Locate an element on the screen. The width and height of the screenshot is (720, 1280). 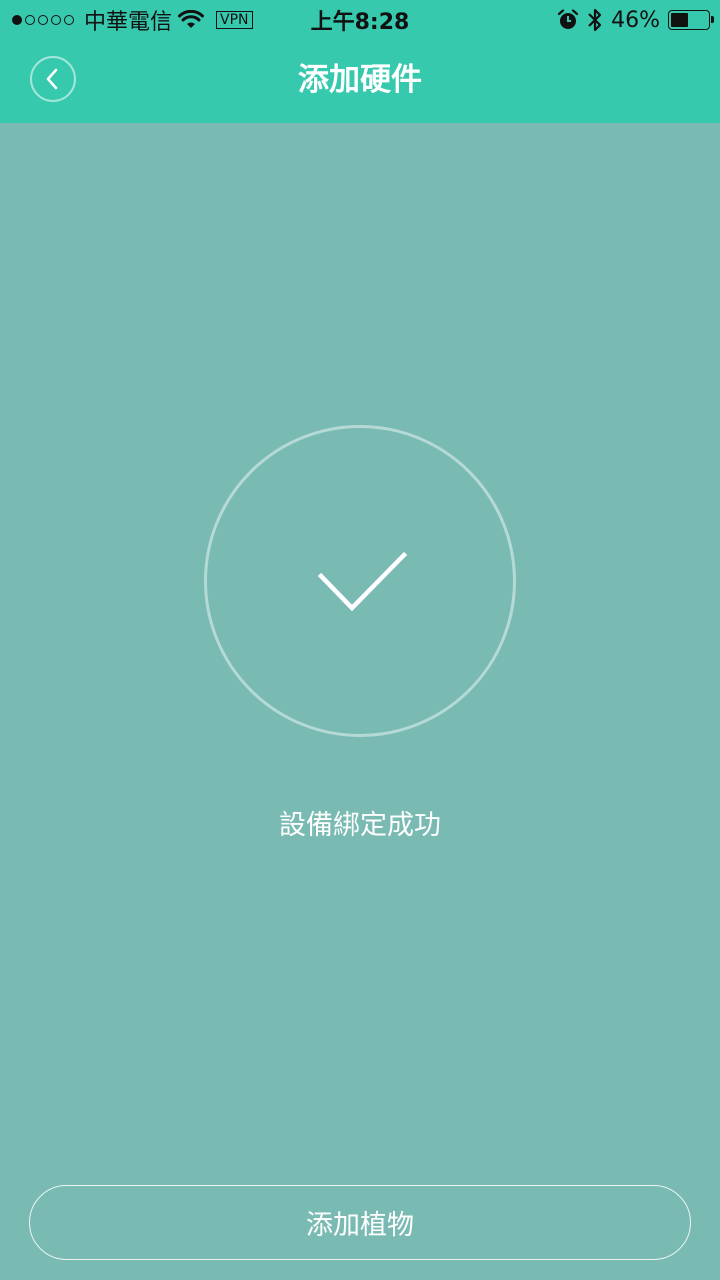
binding-success-message: 設備綁定成功 is located at coordinates (360, 825).